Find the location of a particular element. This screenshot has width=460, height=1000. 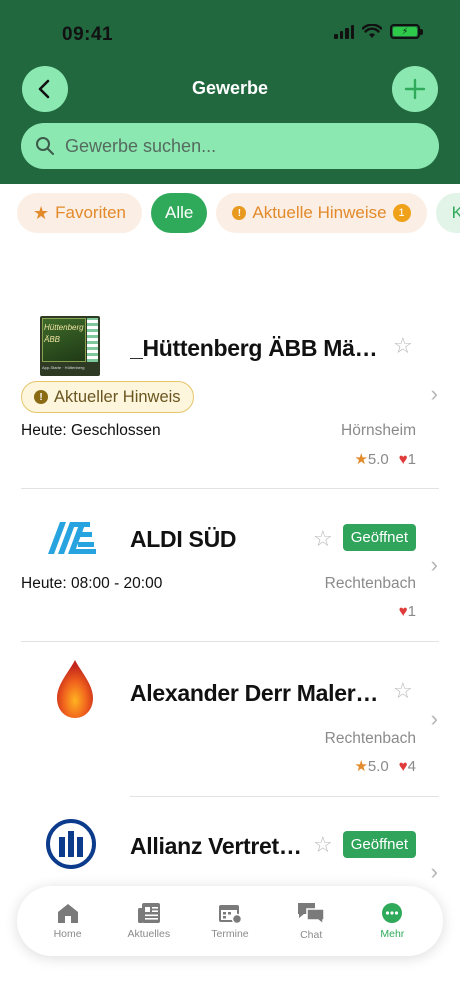

chip-all: Alle is located at coordinates (179, 213).